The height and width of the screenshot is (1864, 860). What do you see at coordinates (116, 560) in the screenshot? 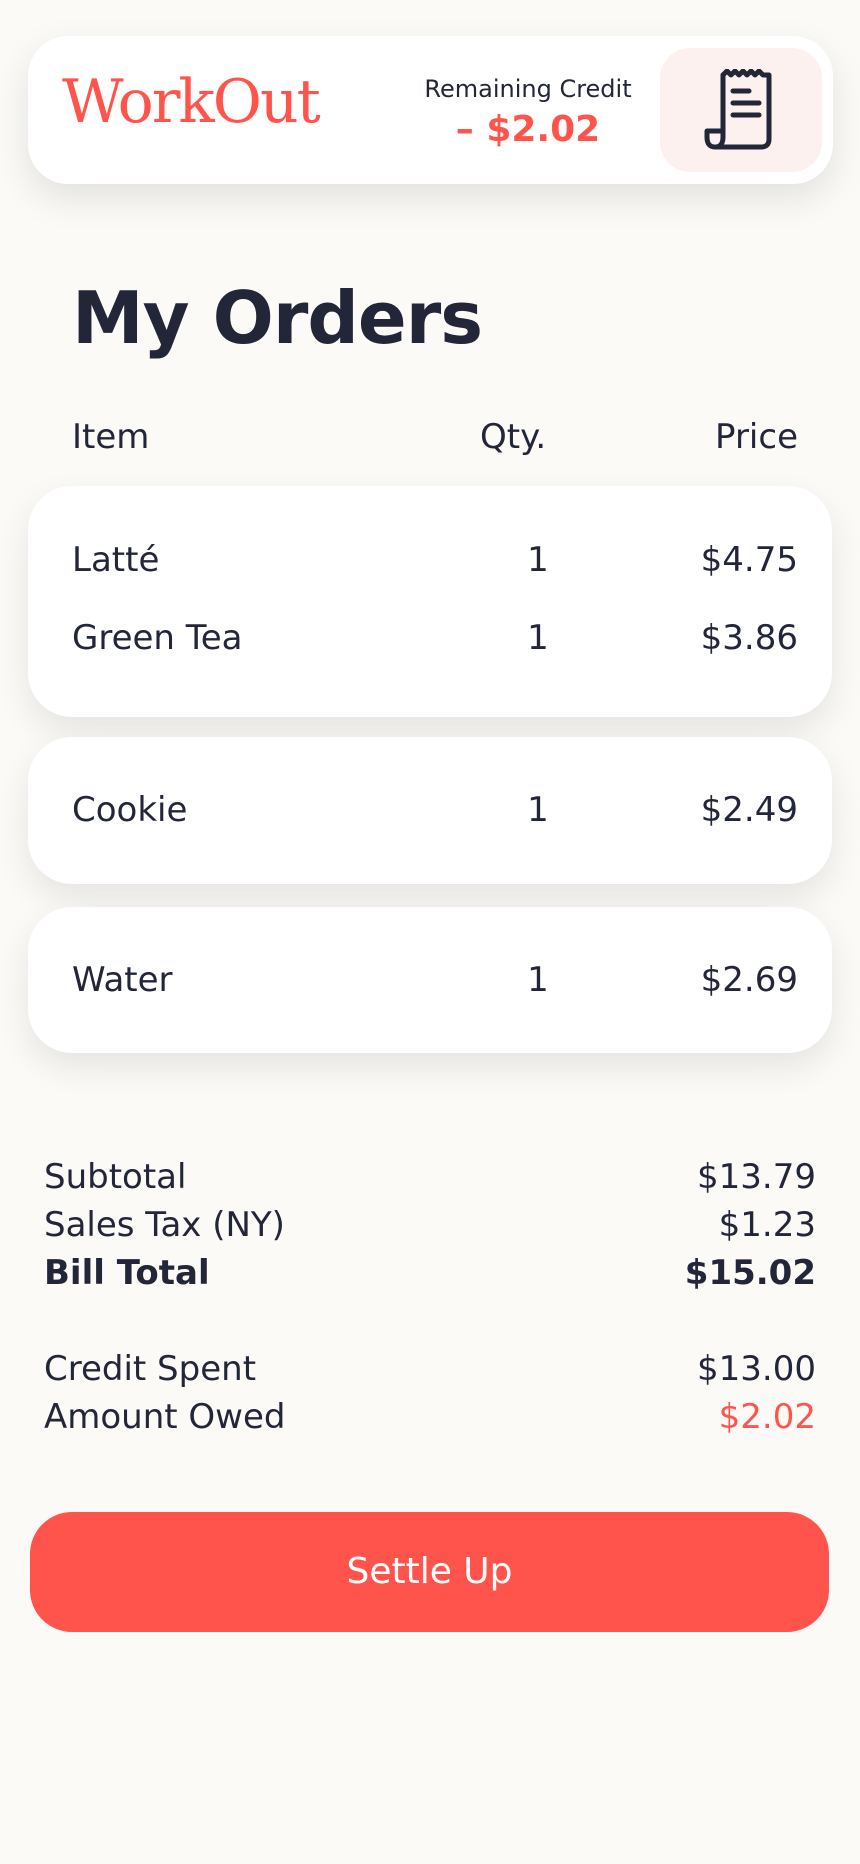
I see `item-name: Latté` at bounding box center [116, 560].